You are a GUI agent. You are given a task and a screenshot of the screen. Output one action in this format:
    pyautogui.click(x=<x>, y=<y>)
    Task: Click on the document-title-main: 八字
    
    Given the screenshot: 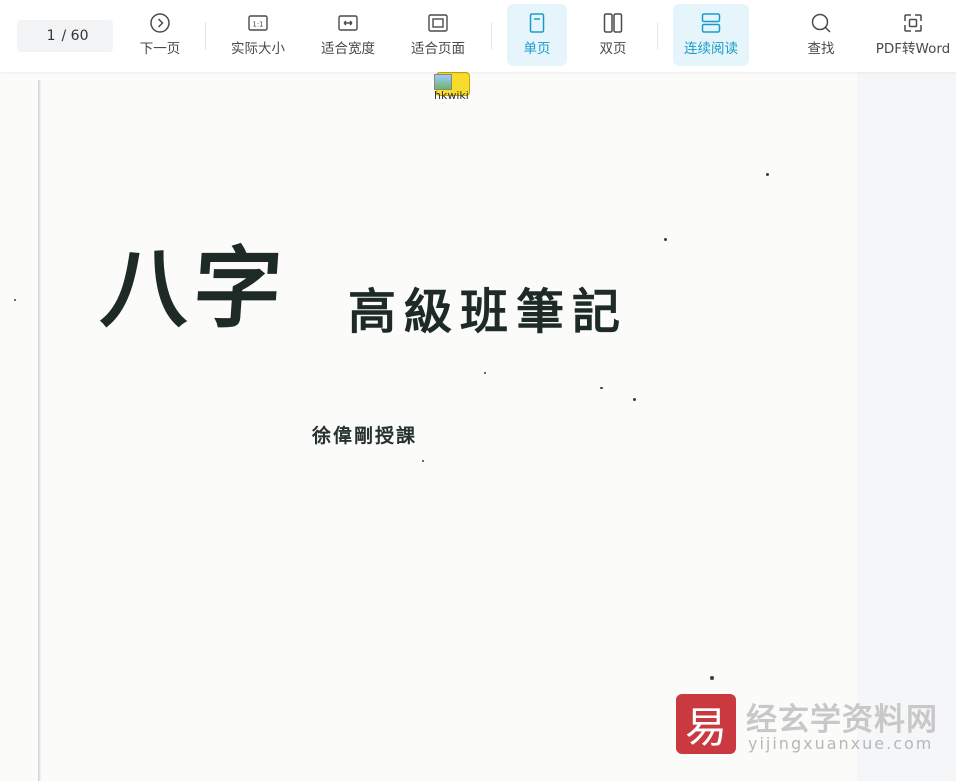 What is the action you would take?
    pyautogui.click(x=193, y=288)
    